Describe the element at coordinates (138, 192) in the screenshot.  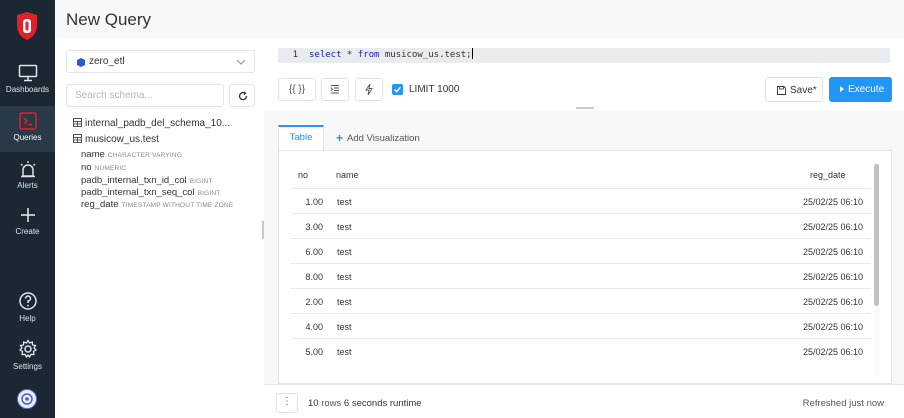
I see `column-name: padb_internal_txn_seq_col` at that location.